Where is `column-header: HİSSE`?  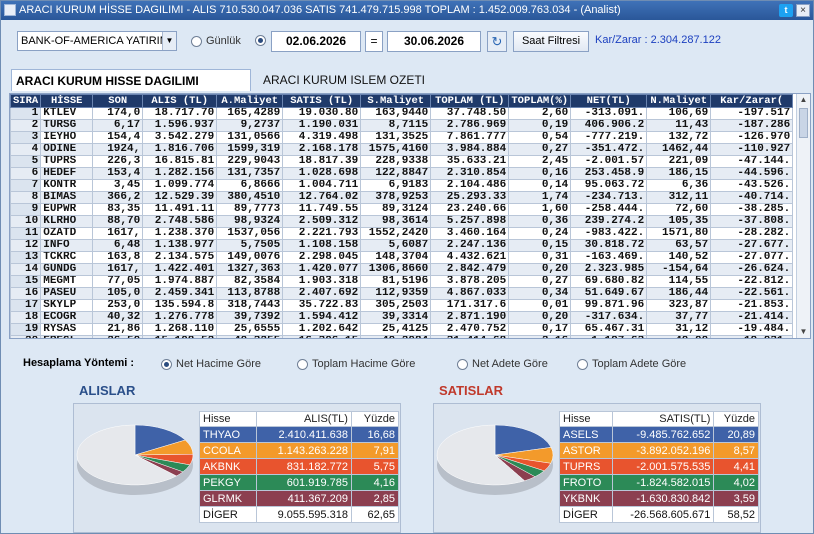
column-header: HİSSE is located at coordinates (67, 101).